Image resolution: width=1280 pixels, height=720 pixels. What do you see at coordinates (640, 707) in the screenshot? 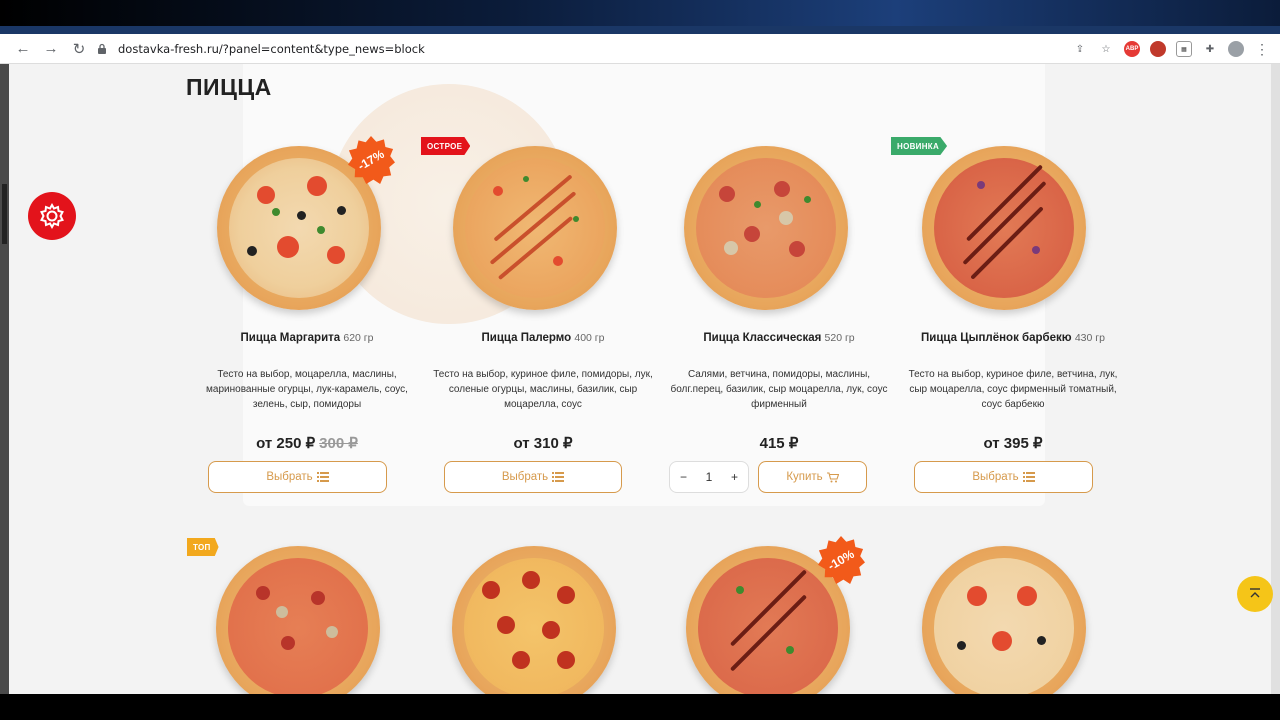
I see `bottom-bar` at bounding box center [640, 707].